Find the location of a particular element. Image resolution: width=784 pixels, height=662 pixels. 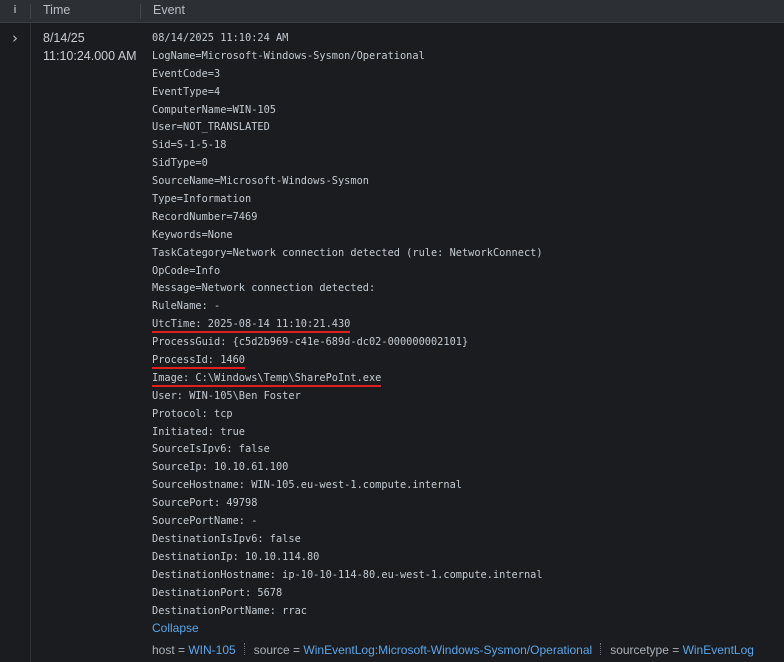

event-line: Sid=S-1-5-18 is located at coordinates (347, 146).